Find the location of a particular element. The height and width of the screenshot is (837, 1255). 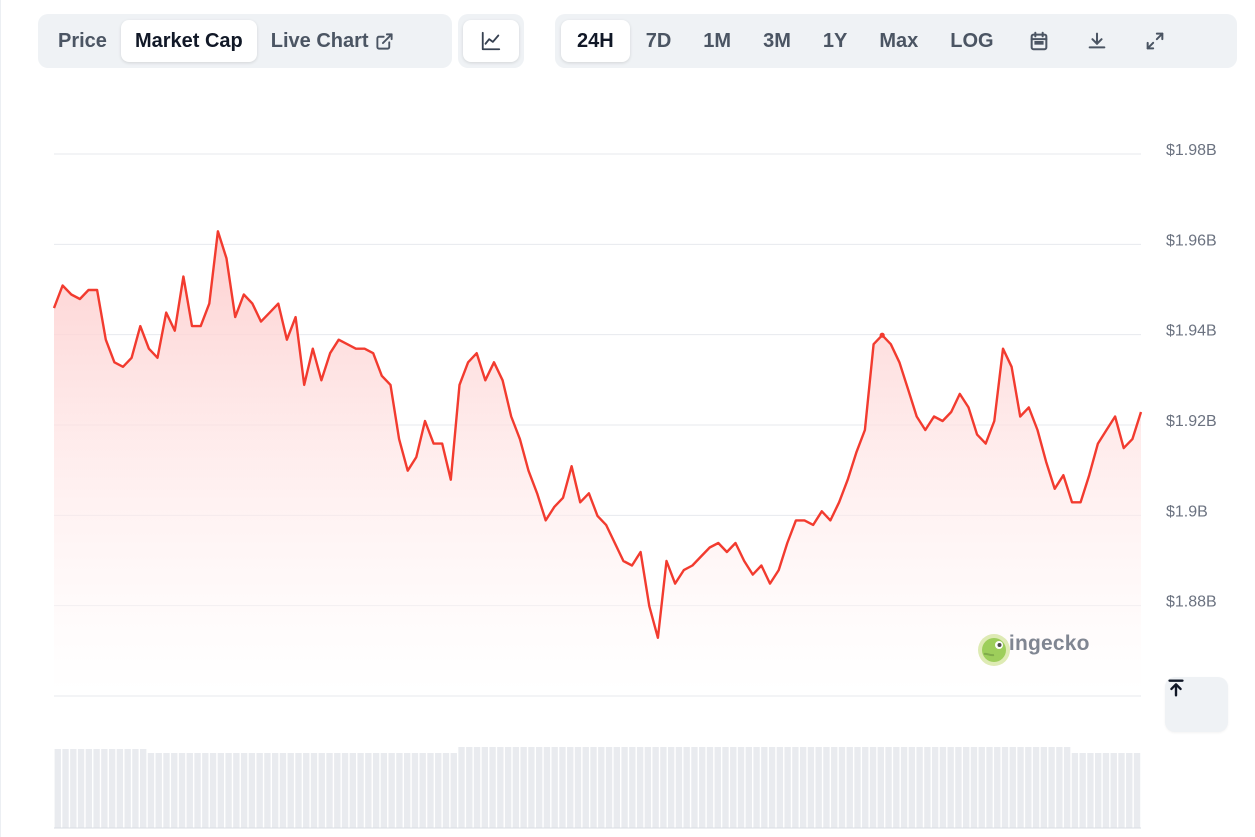

y-tick-label: $1.96B is located at coordinates (1191, 240).